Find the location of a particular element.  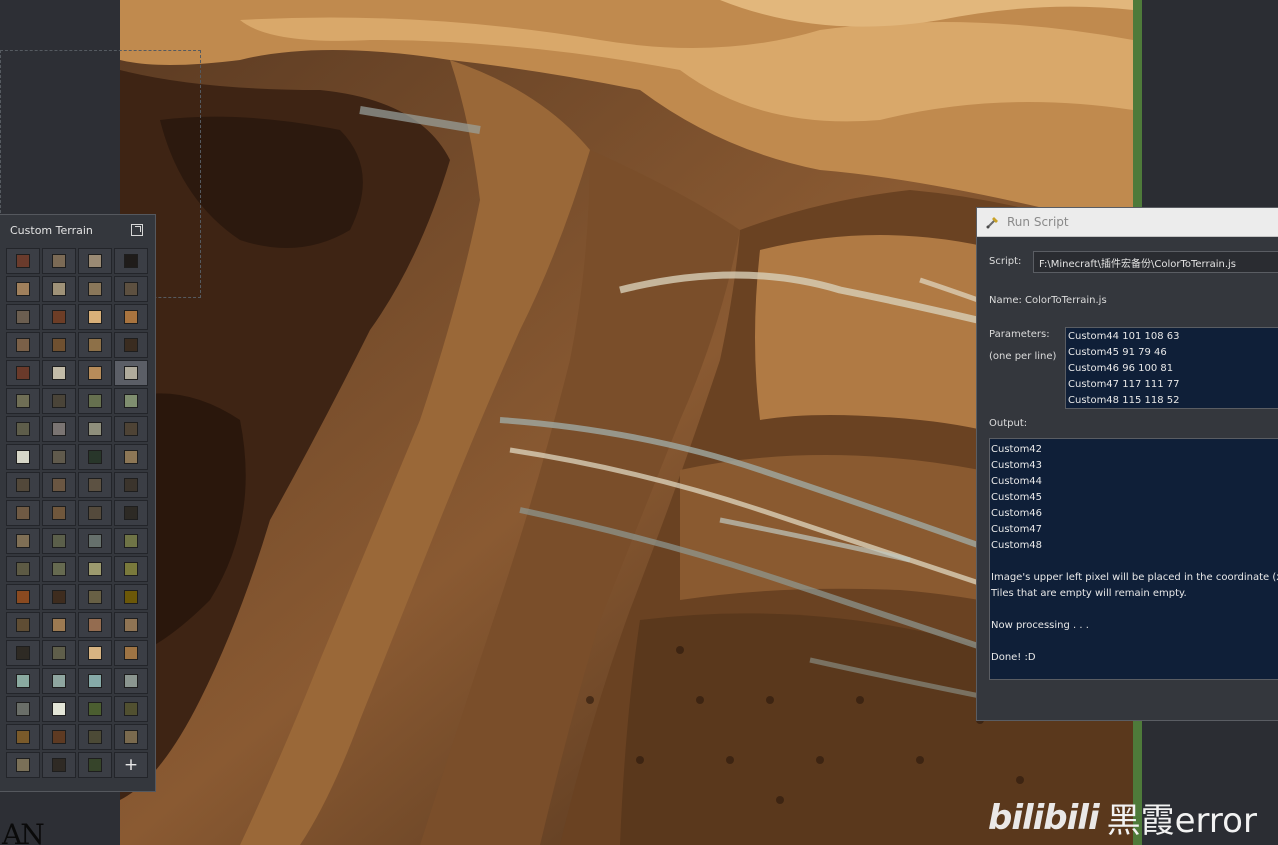

watermark-author: 黑霞error is located at coordinates (1181, 821).